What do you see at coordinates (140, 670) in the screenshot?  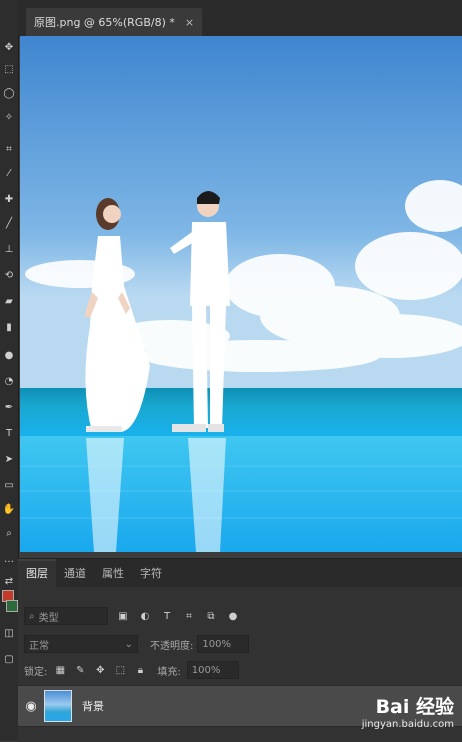 I see `lock-all-icon: 🔒︎` at bounding box center [140, 670].